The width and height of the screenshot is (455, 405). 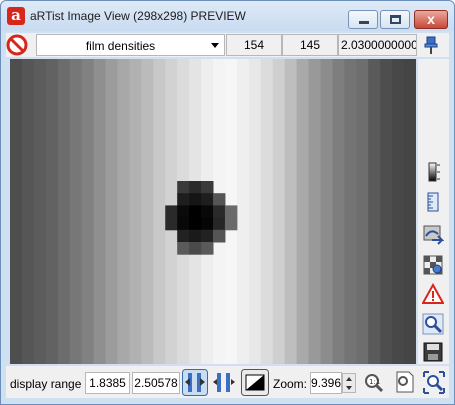 What do you see at coordinates (138, 16) in the screenshot?
I see `window-title: aRTist Image View (298x298) PREVIEW` at bounding box center [138, 16].